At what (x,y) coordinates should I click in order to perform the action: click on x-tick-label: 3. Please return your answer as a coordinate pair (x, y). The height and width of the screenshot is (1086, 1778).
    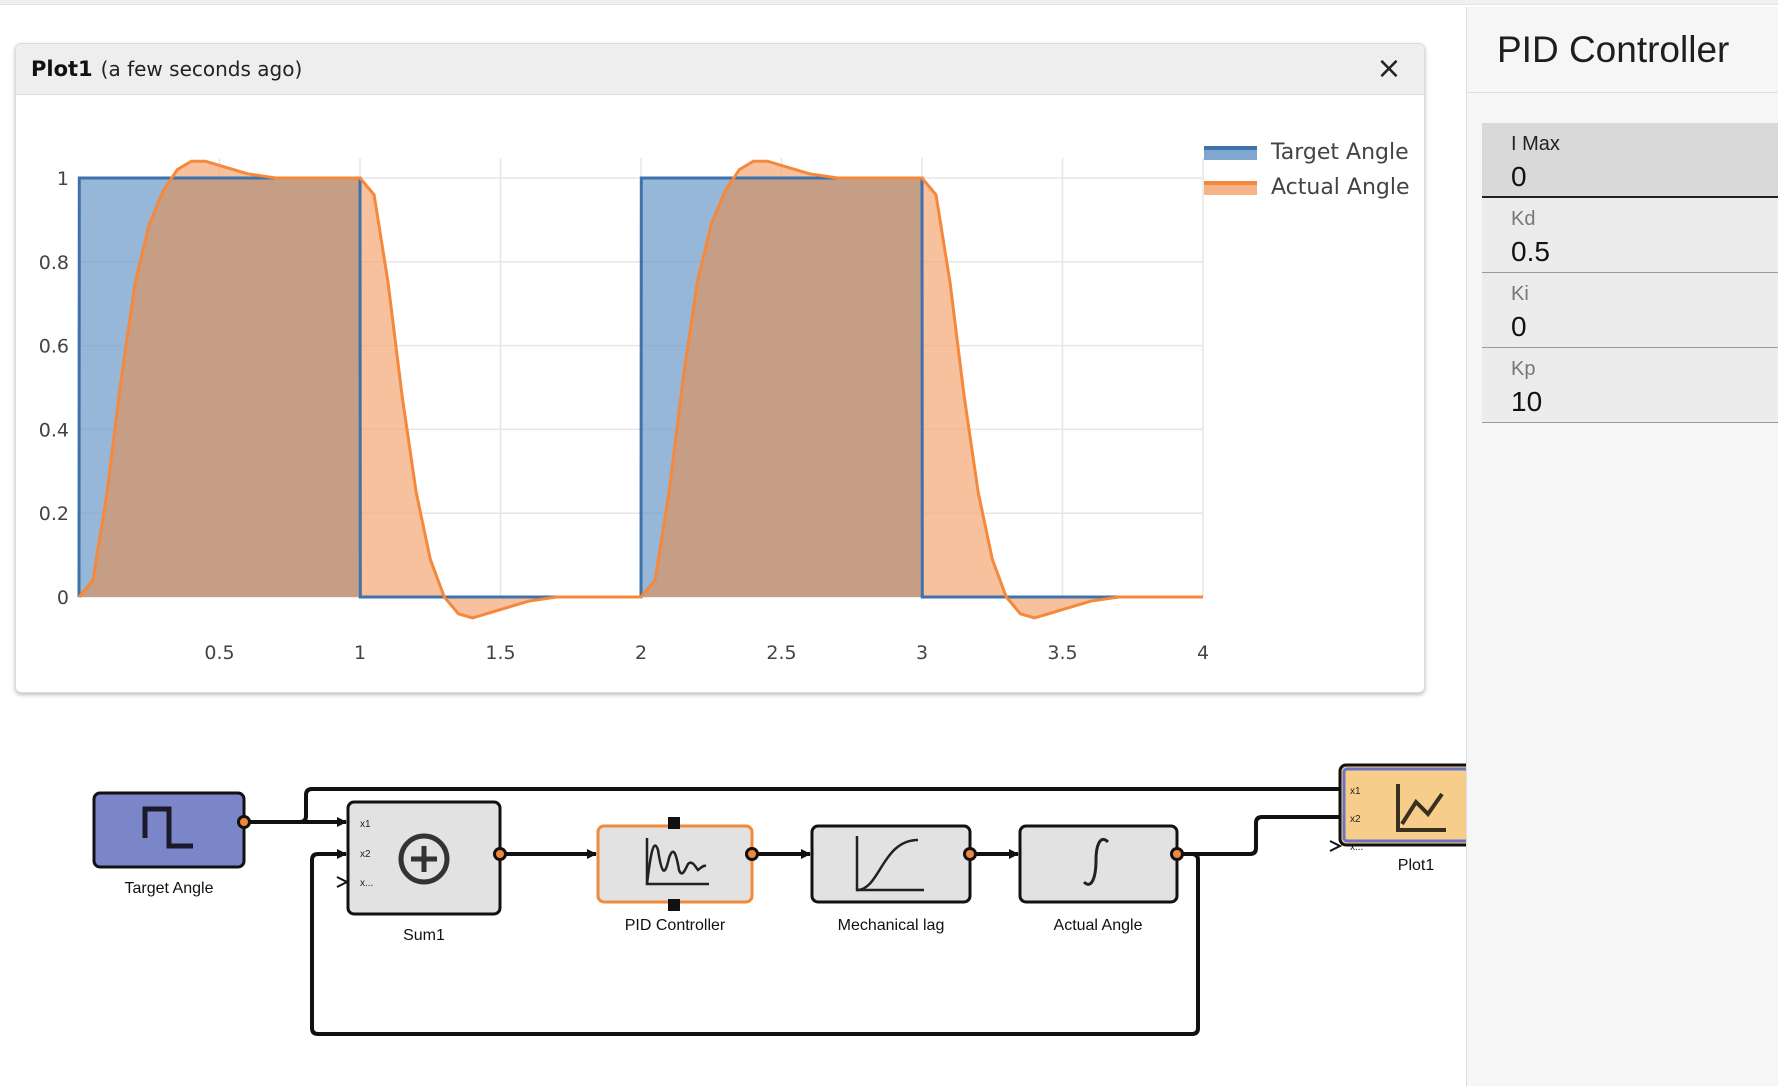
    Looking at the image, I should click on (922, 653).